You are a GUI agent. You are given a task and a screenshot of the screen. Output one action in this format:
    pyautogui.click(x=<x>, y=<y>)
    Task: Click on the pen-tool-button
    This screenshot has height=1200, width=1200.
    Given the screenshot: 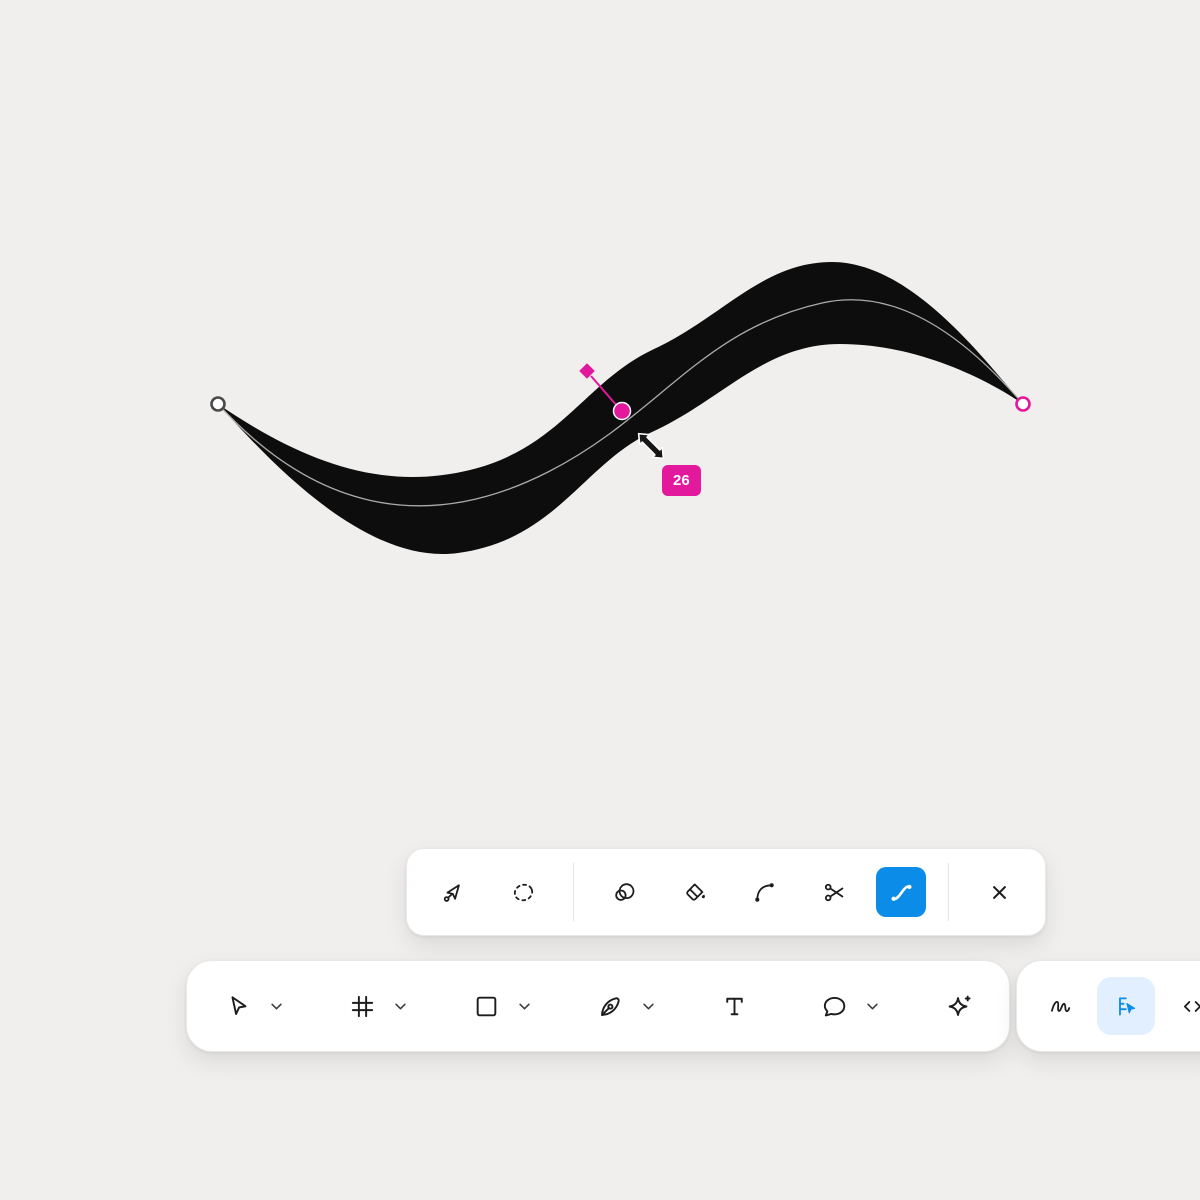 What is the action you would take?
    pyautogui.click(x=610, y=1006)
    